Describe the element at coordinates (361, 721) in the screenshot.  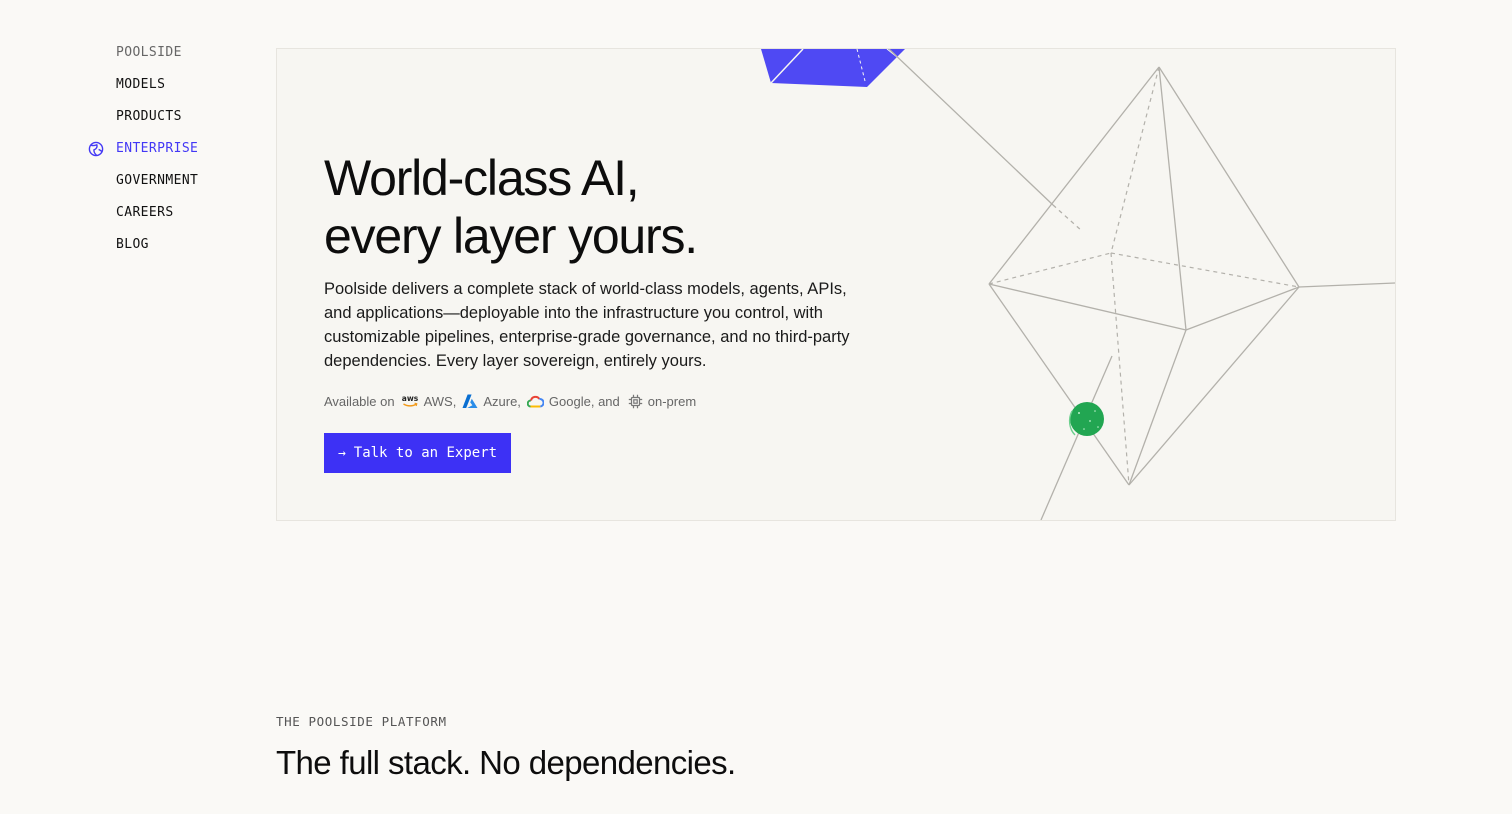
I see `platform-eyebrow: THE POOLSIDE PLATFORM` at that location.